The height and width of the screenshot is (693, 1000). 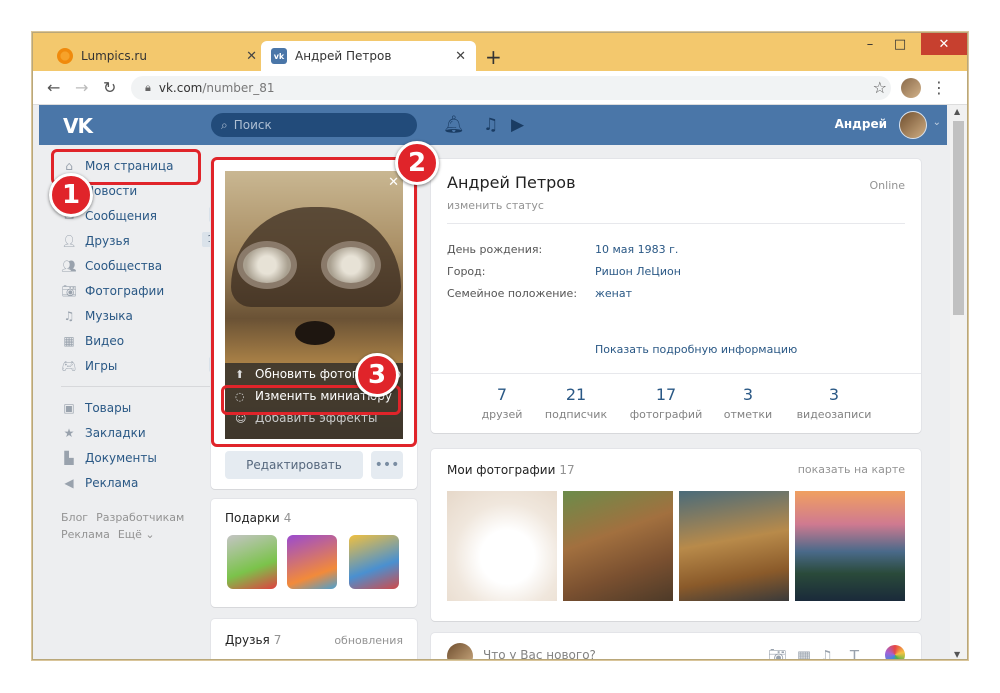 What do you see at coordinates (696, 349) in the screenshot?
I see `show-details-link: Показать подробную информацию` at bounding box center [696, 349].